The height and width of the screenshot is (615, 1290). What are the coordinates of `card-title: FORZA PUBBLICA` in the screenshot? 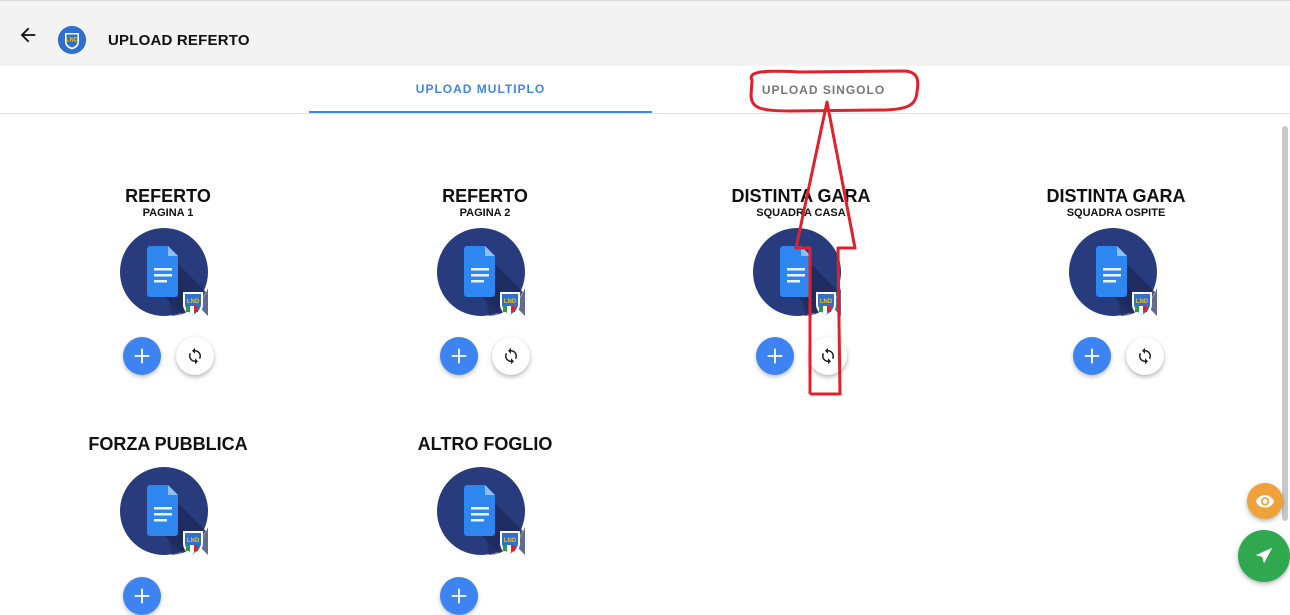 It's located at (168, 444).